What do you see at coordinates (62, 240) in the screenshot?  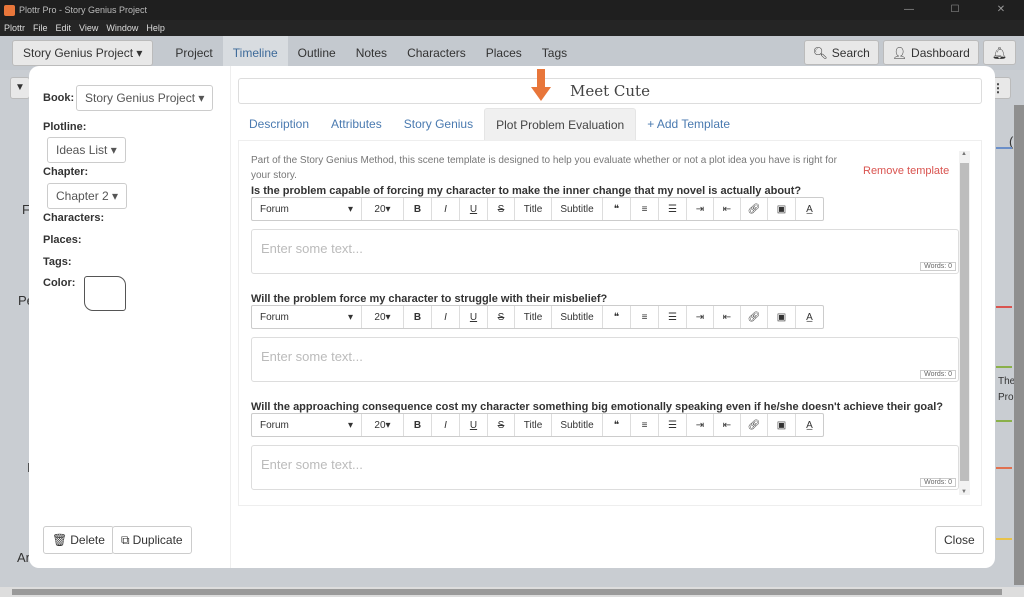 I see `places-label: Places:` at bounding box center [62, 240].